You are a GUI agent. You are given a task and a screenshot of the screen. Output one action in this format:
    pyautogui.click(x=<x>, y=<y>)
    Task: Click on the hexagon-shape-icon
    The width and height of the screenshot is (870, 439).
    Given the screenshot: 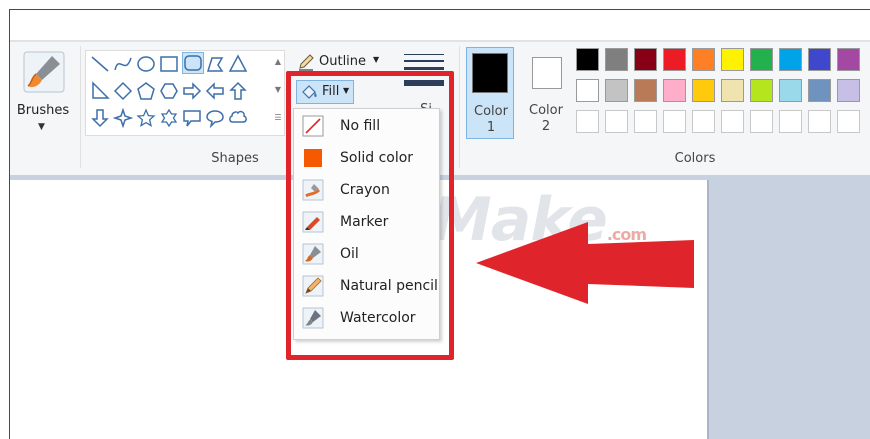 What is the action you would take?
    pyautogui.click(x=169, y=91)
    